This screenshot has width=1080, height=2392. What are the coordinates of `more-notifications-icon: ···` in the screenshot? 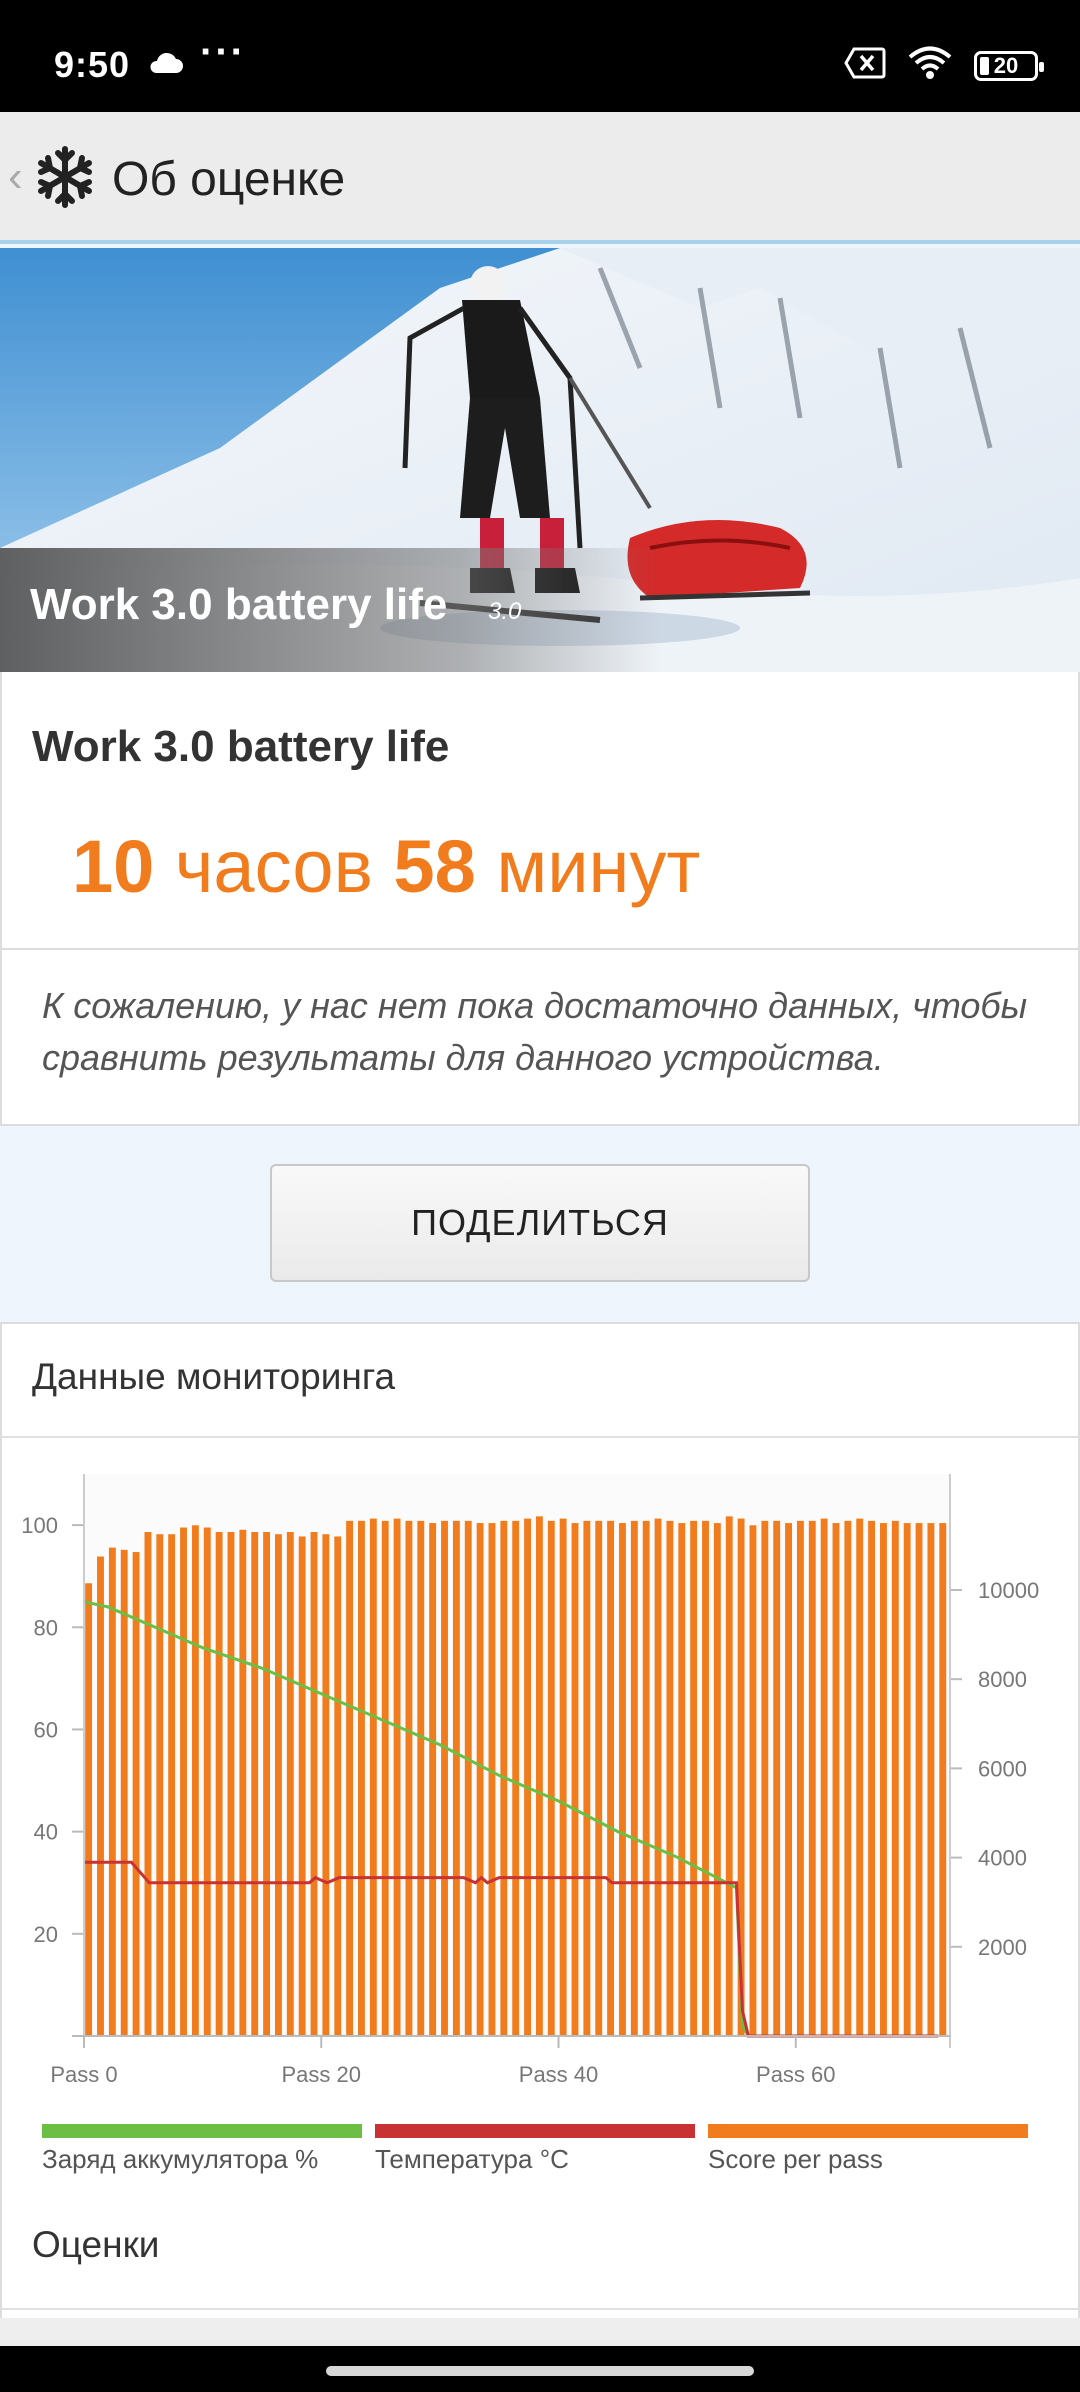 It's located at (223, 52).